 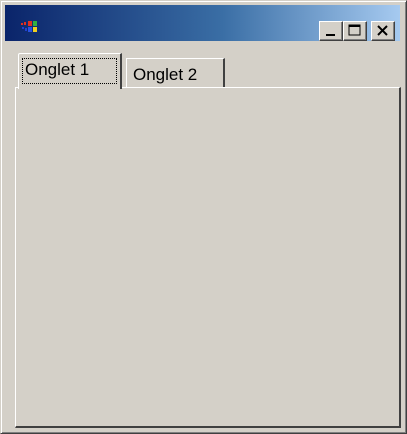 I want to click on minimize-icon, so click(x=330, y=35).